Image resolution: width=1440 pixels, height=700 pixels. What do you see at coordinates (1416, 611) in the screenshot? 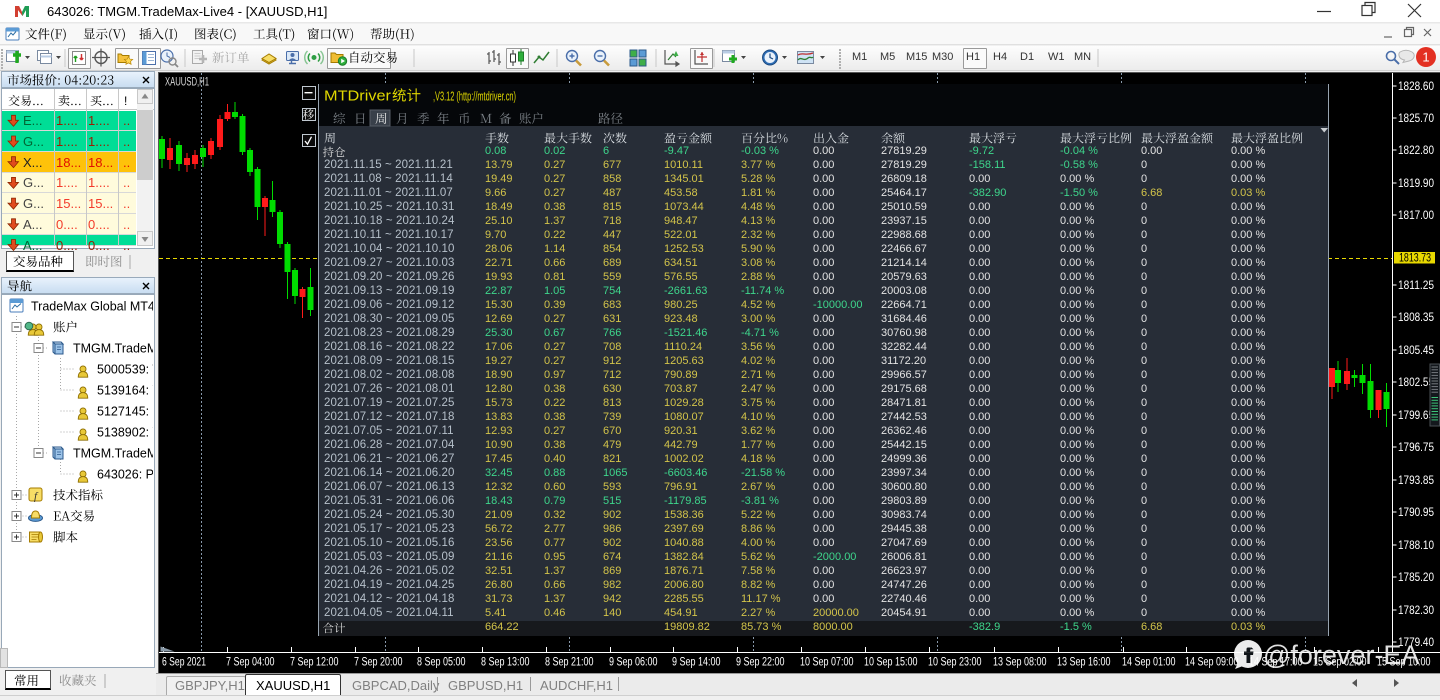
I see `svg-text: 1782.30` at bounding box center [1416, 611].